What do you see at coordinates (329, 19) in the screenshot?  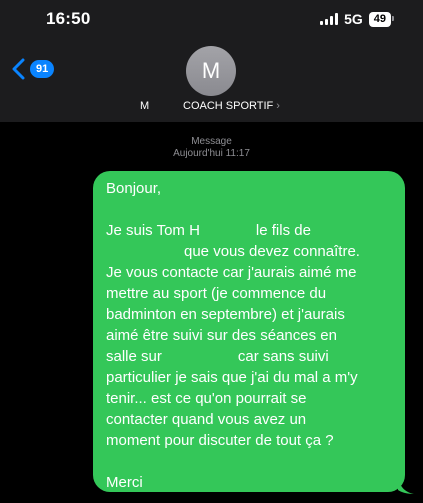 I see `signal-icon` at bounding box center [329, 19].